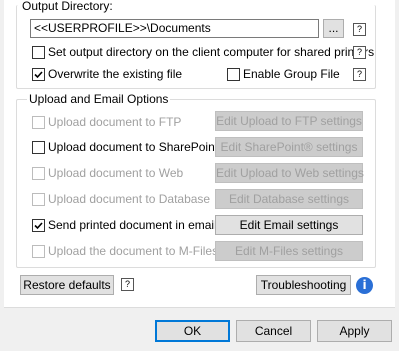  I want to click on web-checkbox, so click(38, 173).